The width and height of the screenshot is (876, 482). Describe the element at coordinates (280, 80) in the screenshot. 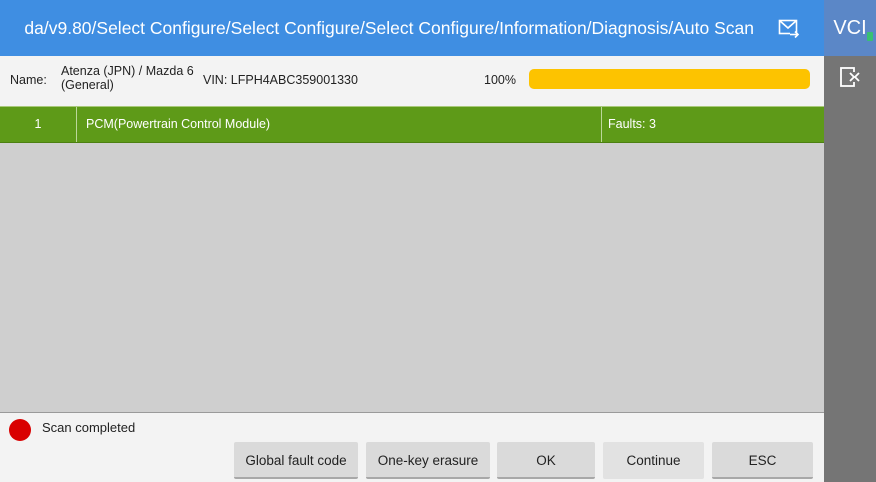

I see `vin-text: VIN: LFPH4ABC359001330` at that location.